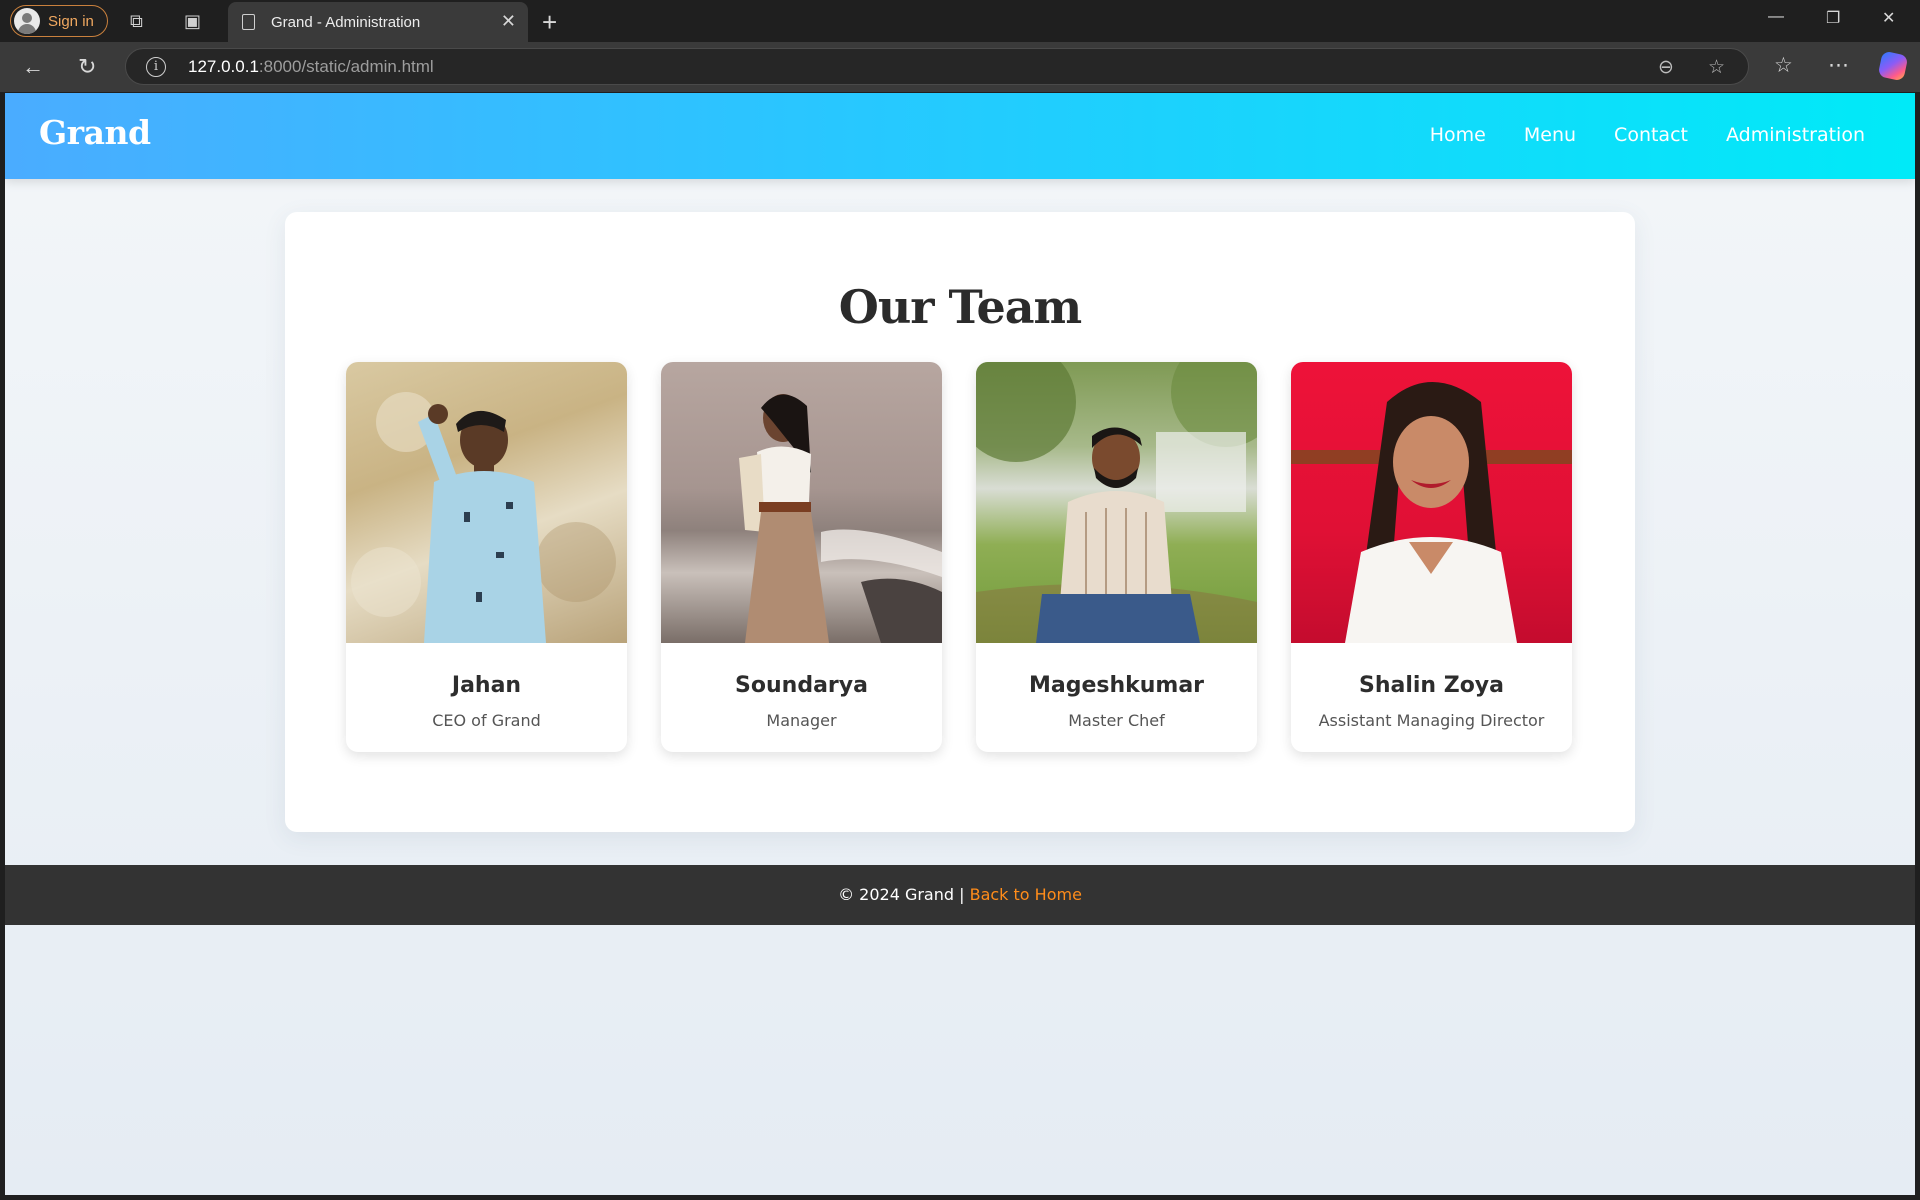 This screenshot has width=1920, height=1200. What do you see at coordinates (801, 685) in the screenshot?
I see `member-name: Soundarya` at bounding box center [801, 685].